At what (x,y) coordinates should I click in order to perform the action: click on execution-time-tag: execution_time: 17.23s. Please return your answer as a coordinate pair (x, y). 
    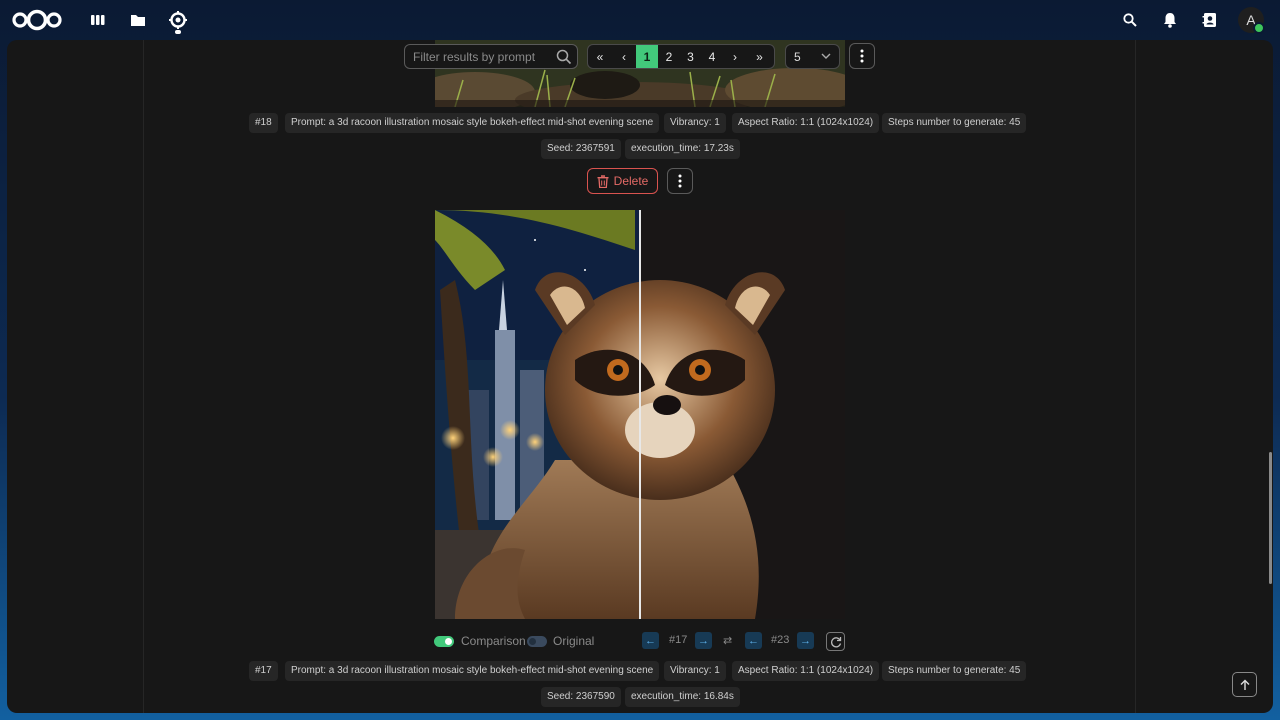
    Looking at the image, I should click on (682, 149).